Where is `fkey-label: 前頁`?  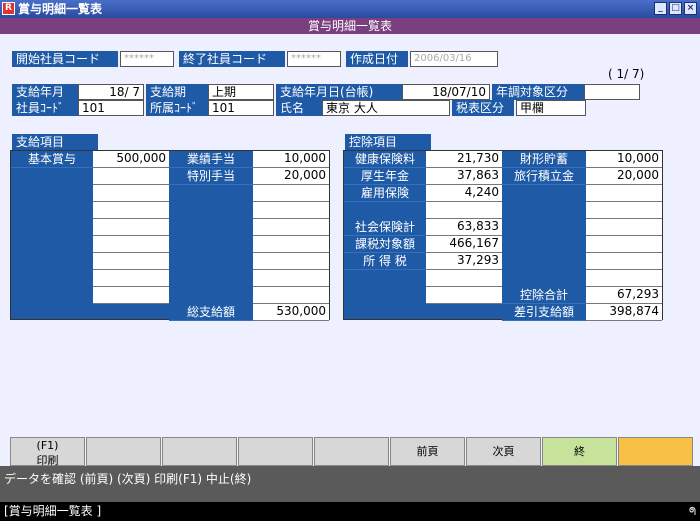
fkey-label: 前頁 is located at coordinates (427, 451).